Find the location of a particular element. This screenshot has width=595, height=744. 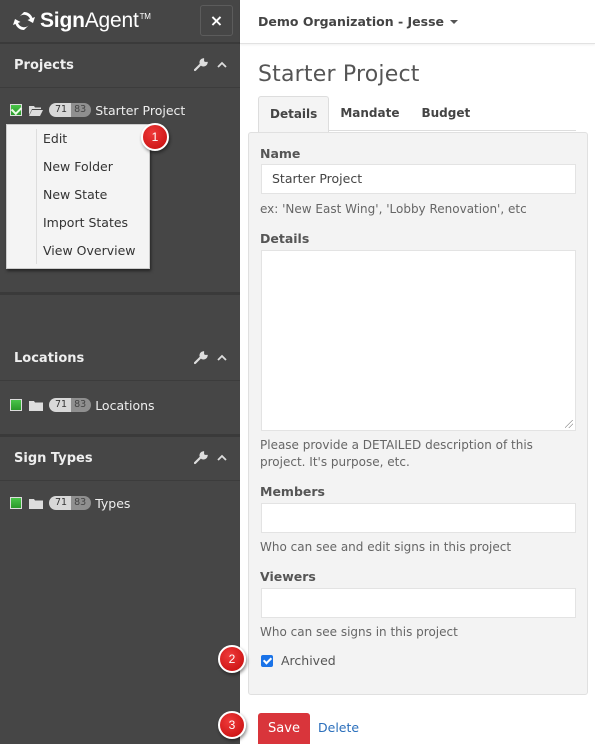

section-title: Projects is located at coordinates (44, 65).